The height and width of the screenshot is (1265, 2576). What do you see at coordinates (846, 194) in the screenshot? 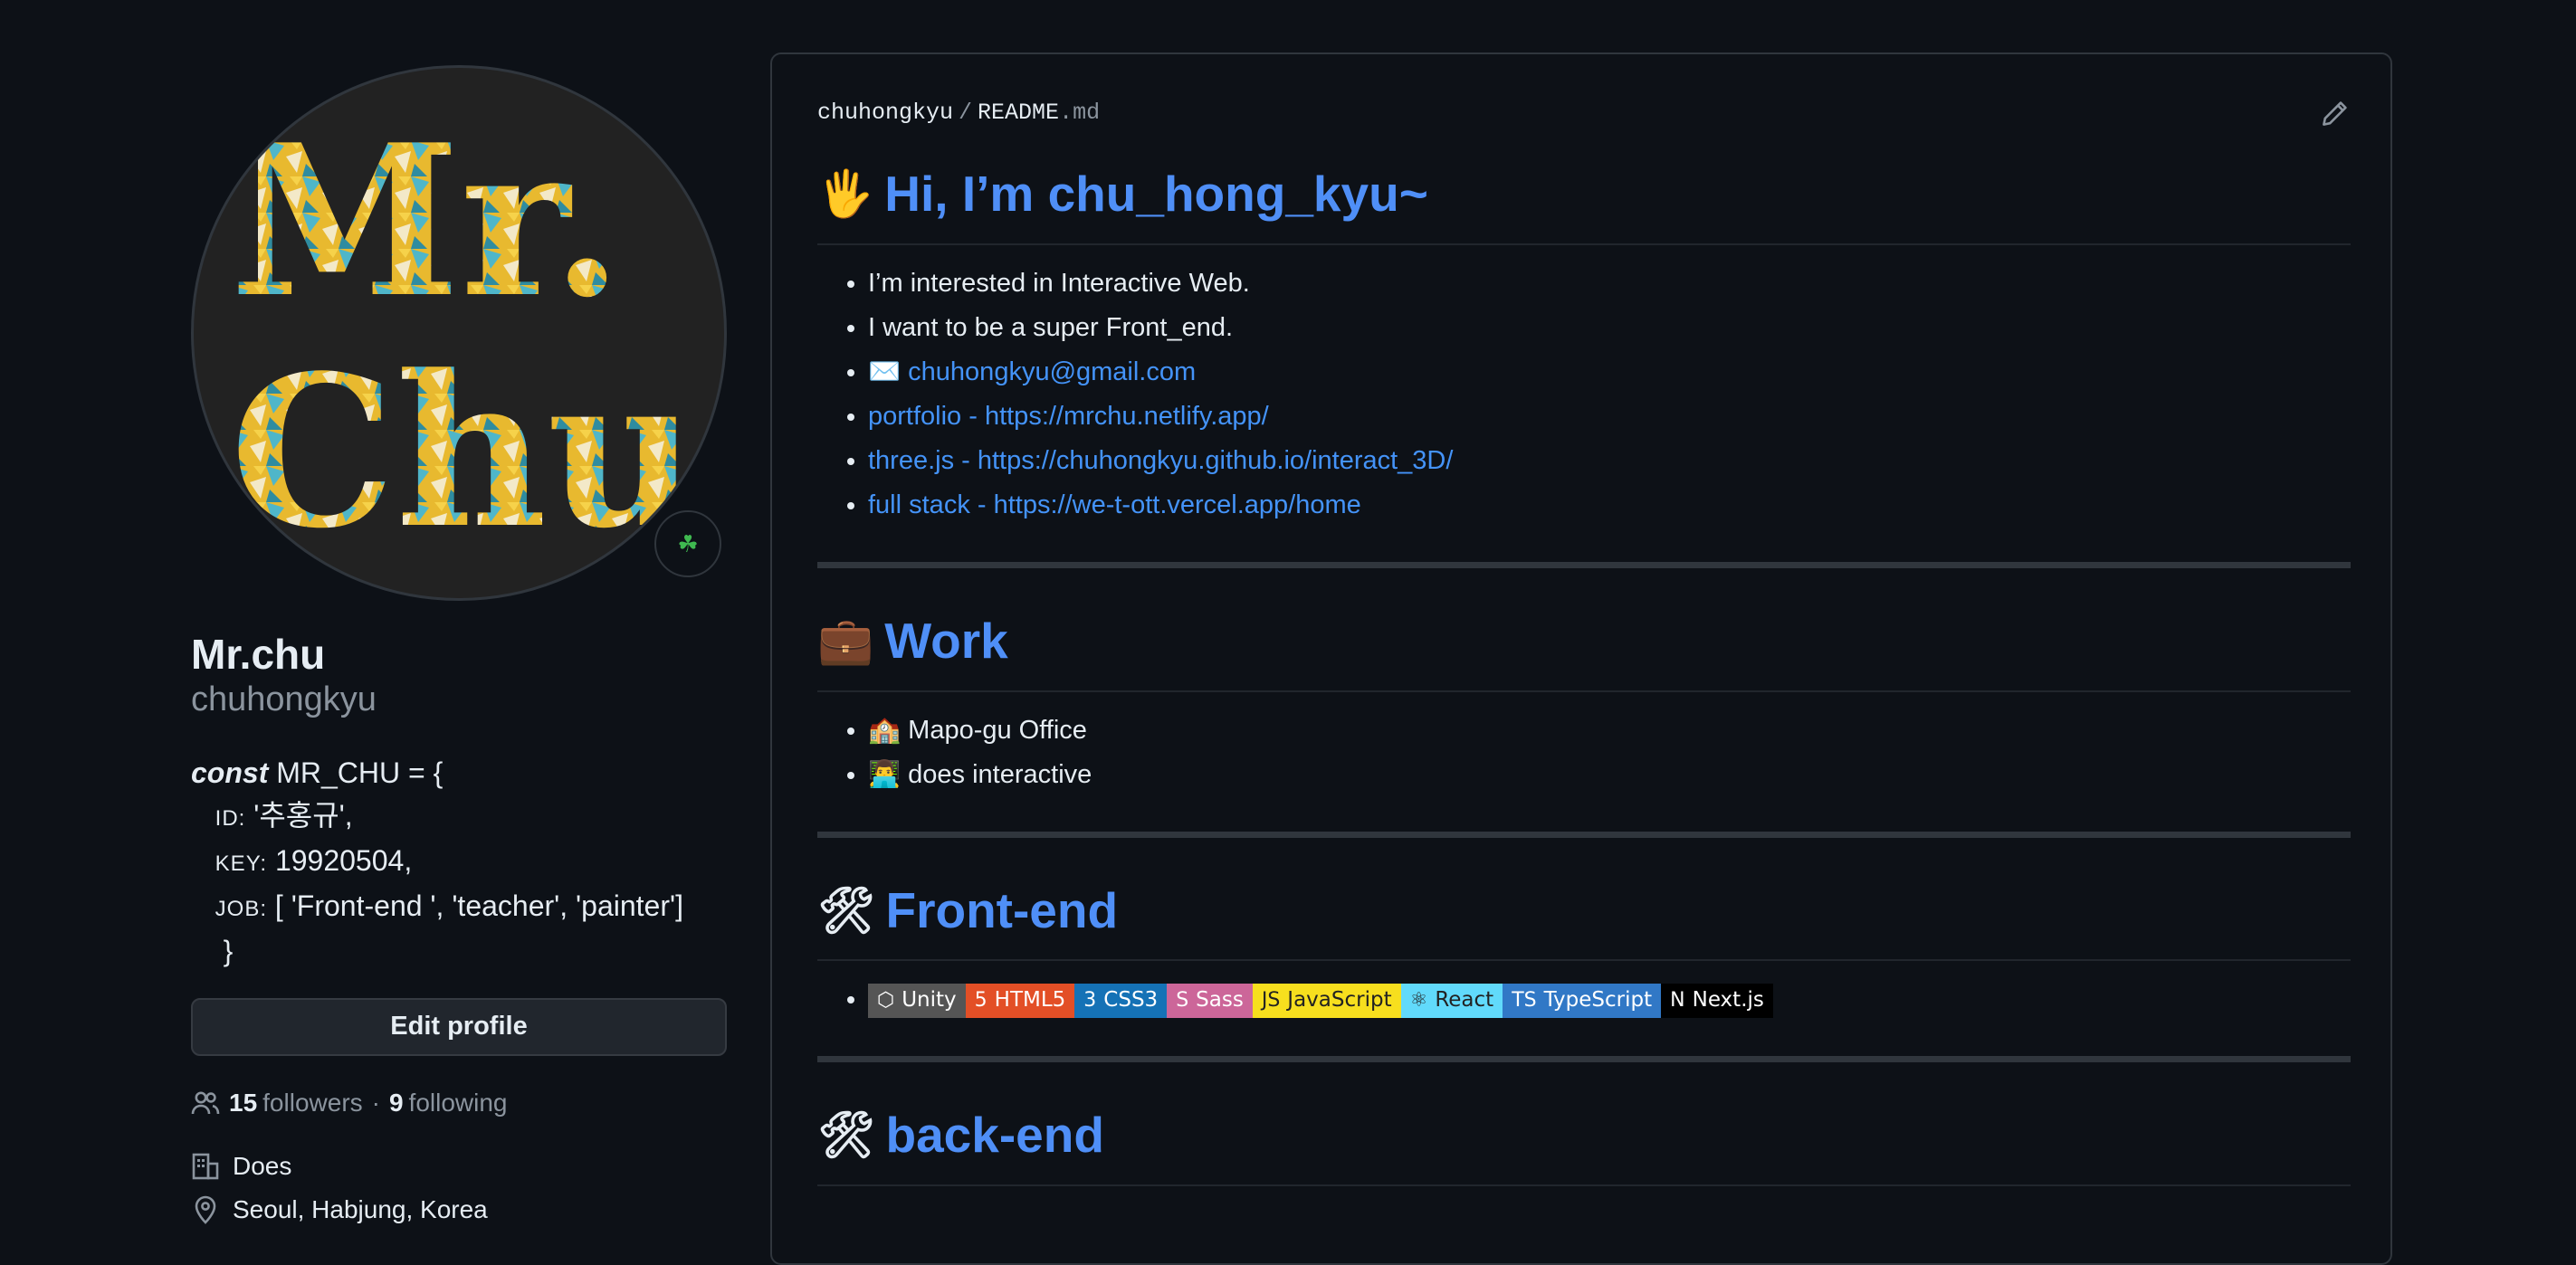
I see `waving-hand-icon: 🖐` at bounding box center [846, 194].